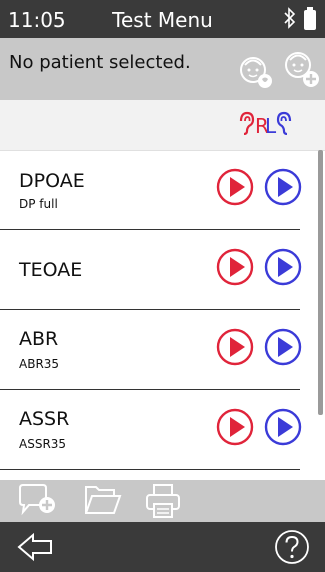  I want to click on right-ear-icon, so click(246, 125).